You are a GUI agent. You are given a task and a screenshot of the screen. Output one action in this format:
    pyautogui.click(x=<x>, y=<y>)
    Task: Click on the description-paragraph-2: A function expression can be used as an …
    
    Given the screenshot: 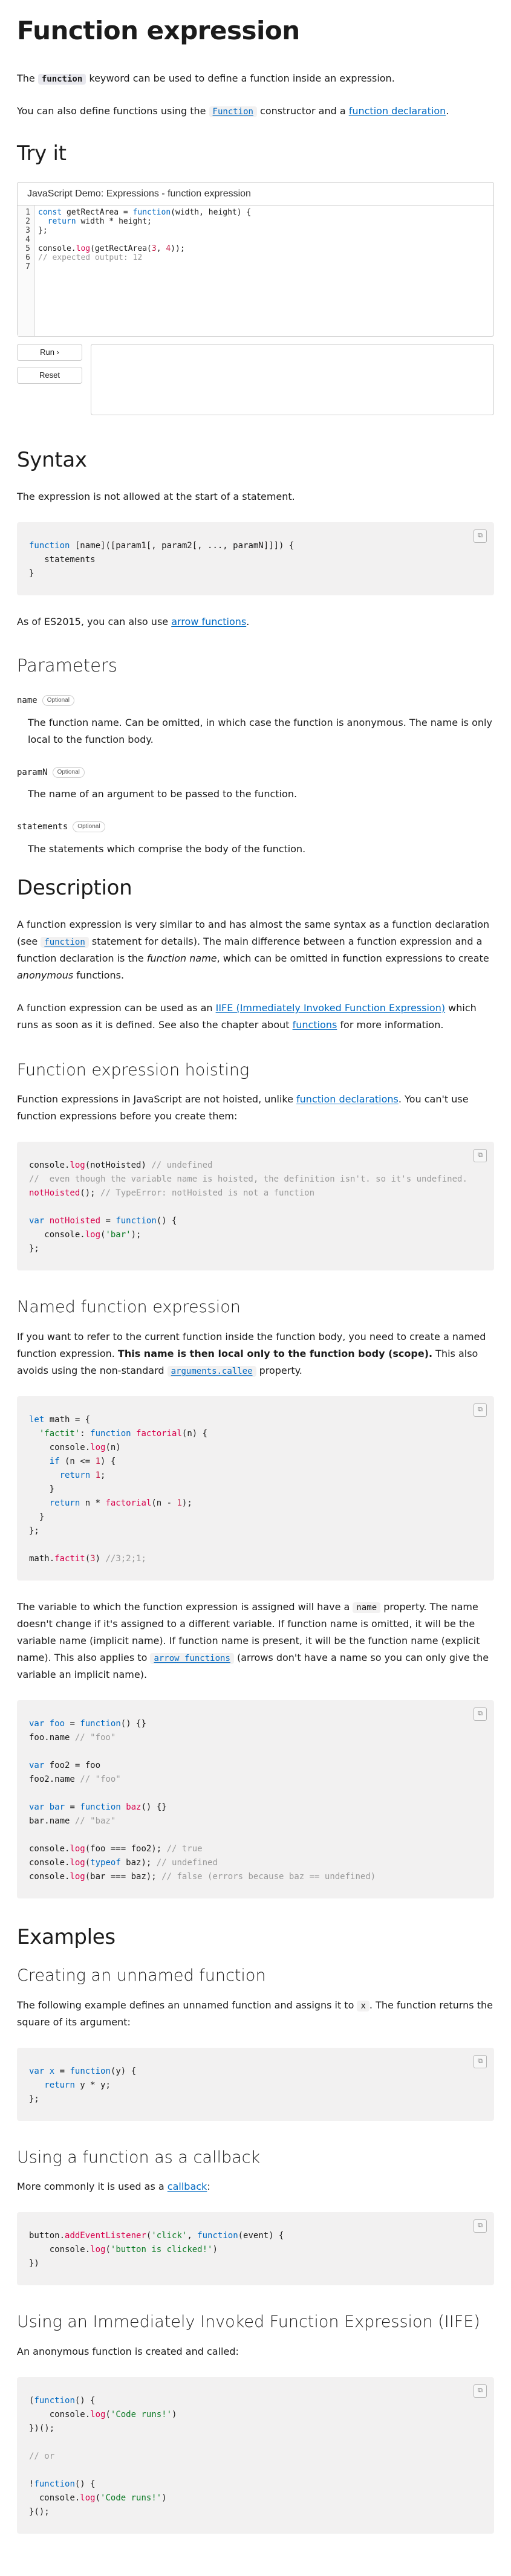 What is the action you would take?
    pyautogui.click(x=256, y=1017)
    